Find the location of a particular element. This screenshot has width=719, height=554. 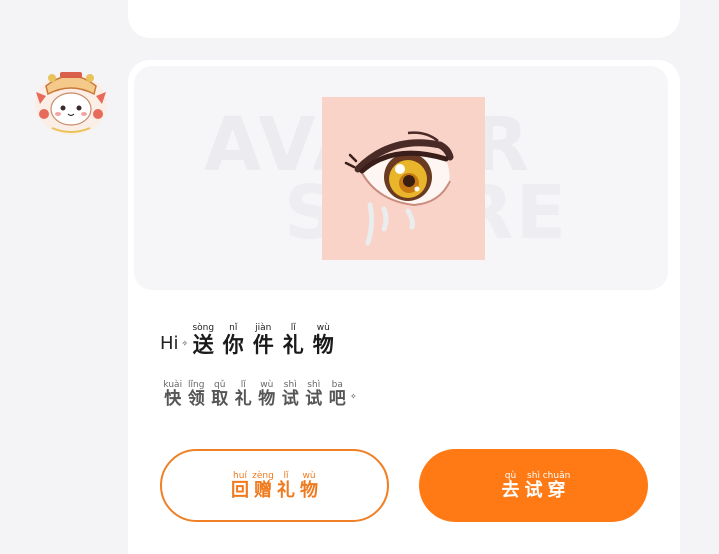

title-char: nǐ 你 is located at coordinates (233, 340).